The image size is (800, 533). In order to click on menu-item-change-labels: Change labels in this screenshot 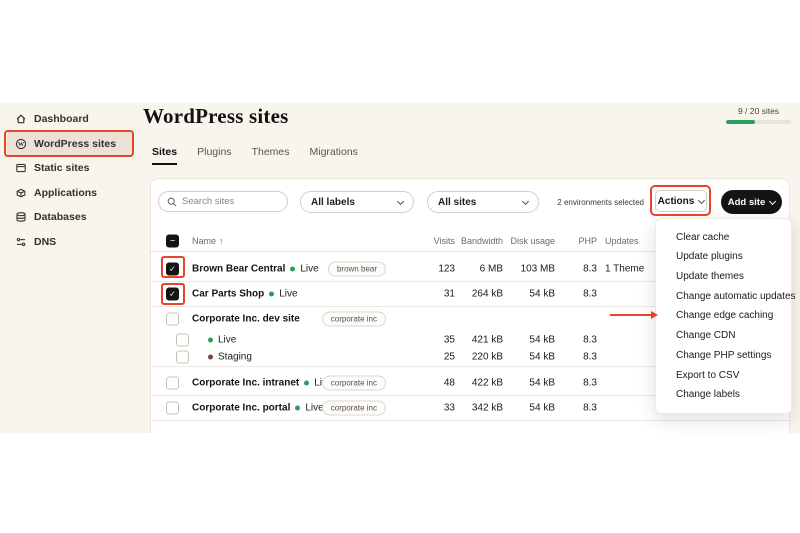, I will do `click(723, 394)`.